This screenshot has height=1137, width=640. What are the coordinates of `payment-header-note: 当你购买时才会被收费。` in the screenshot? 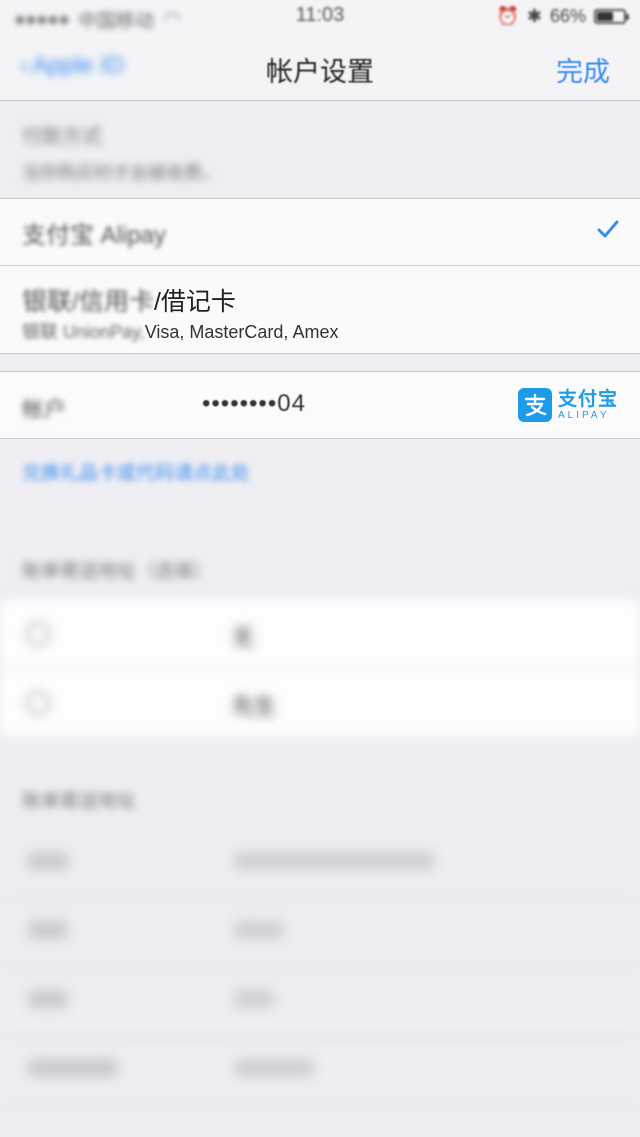 It's located at (121, 173).